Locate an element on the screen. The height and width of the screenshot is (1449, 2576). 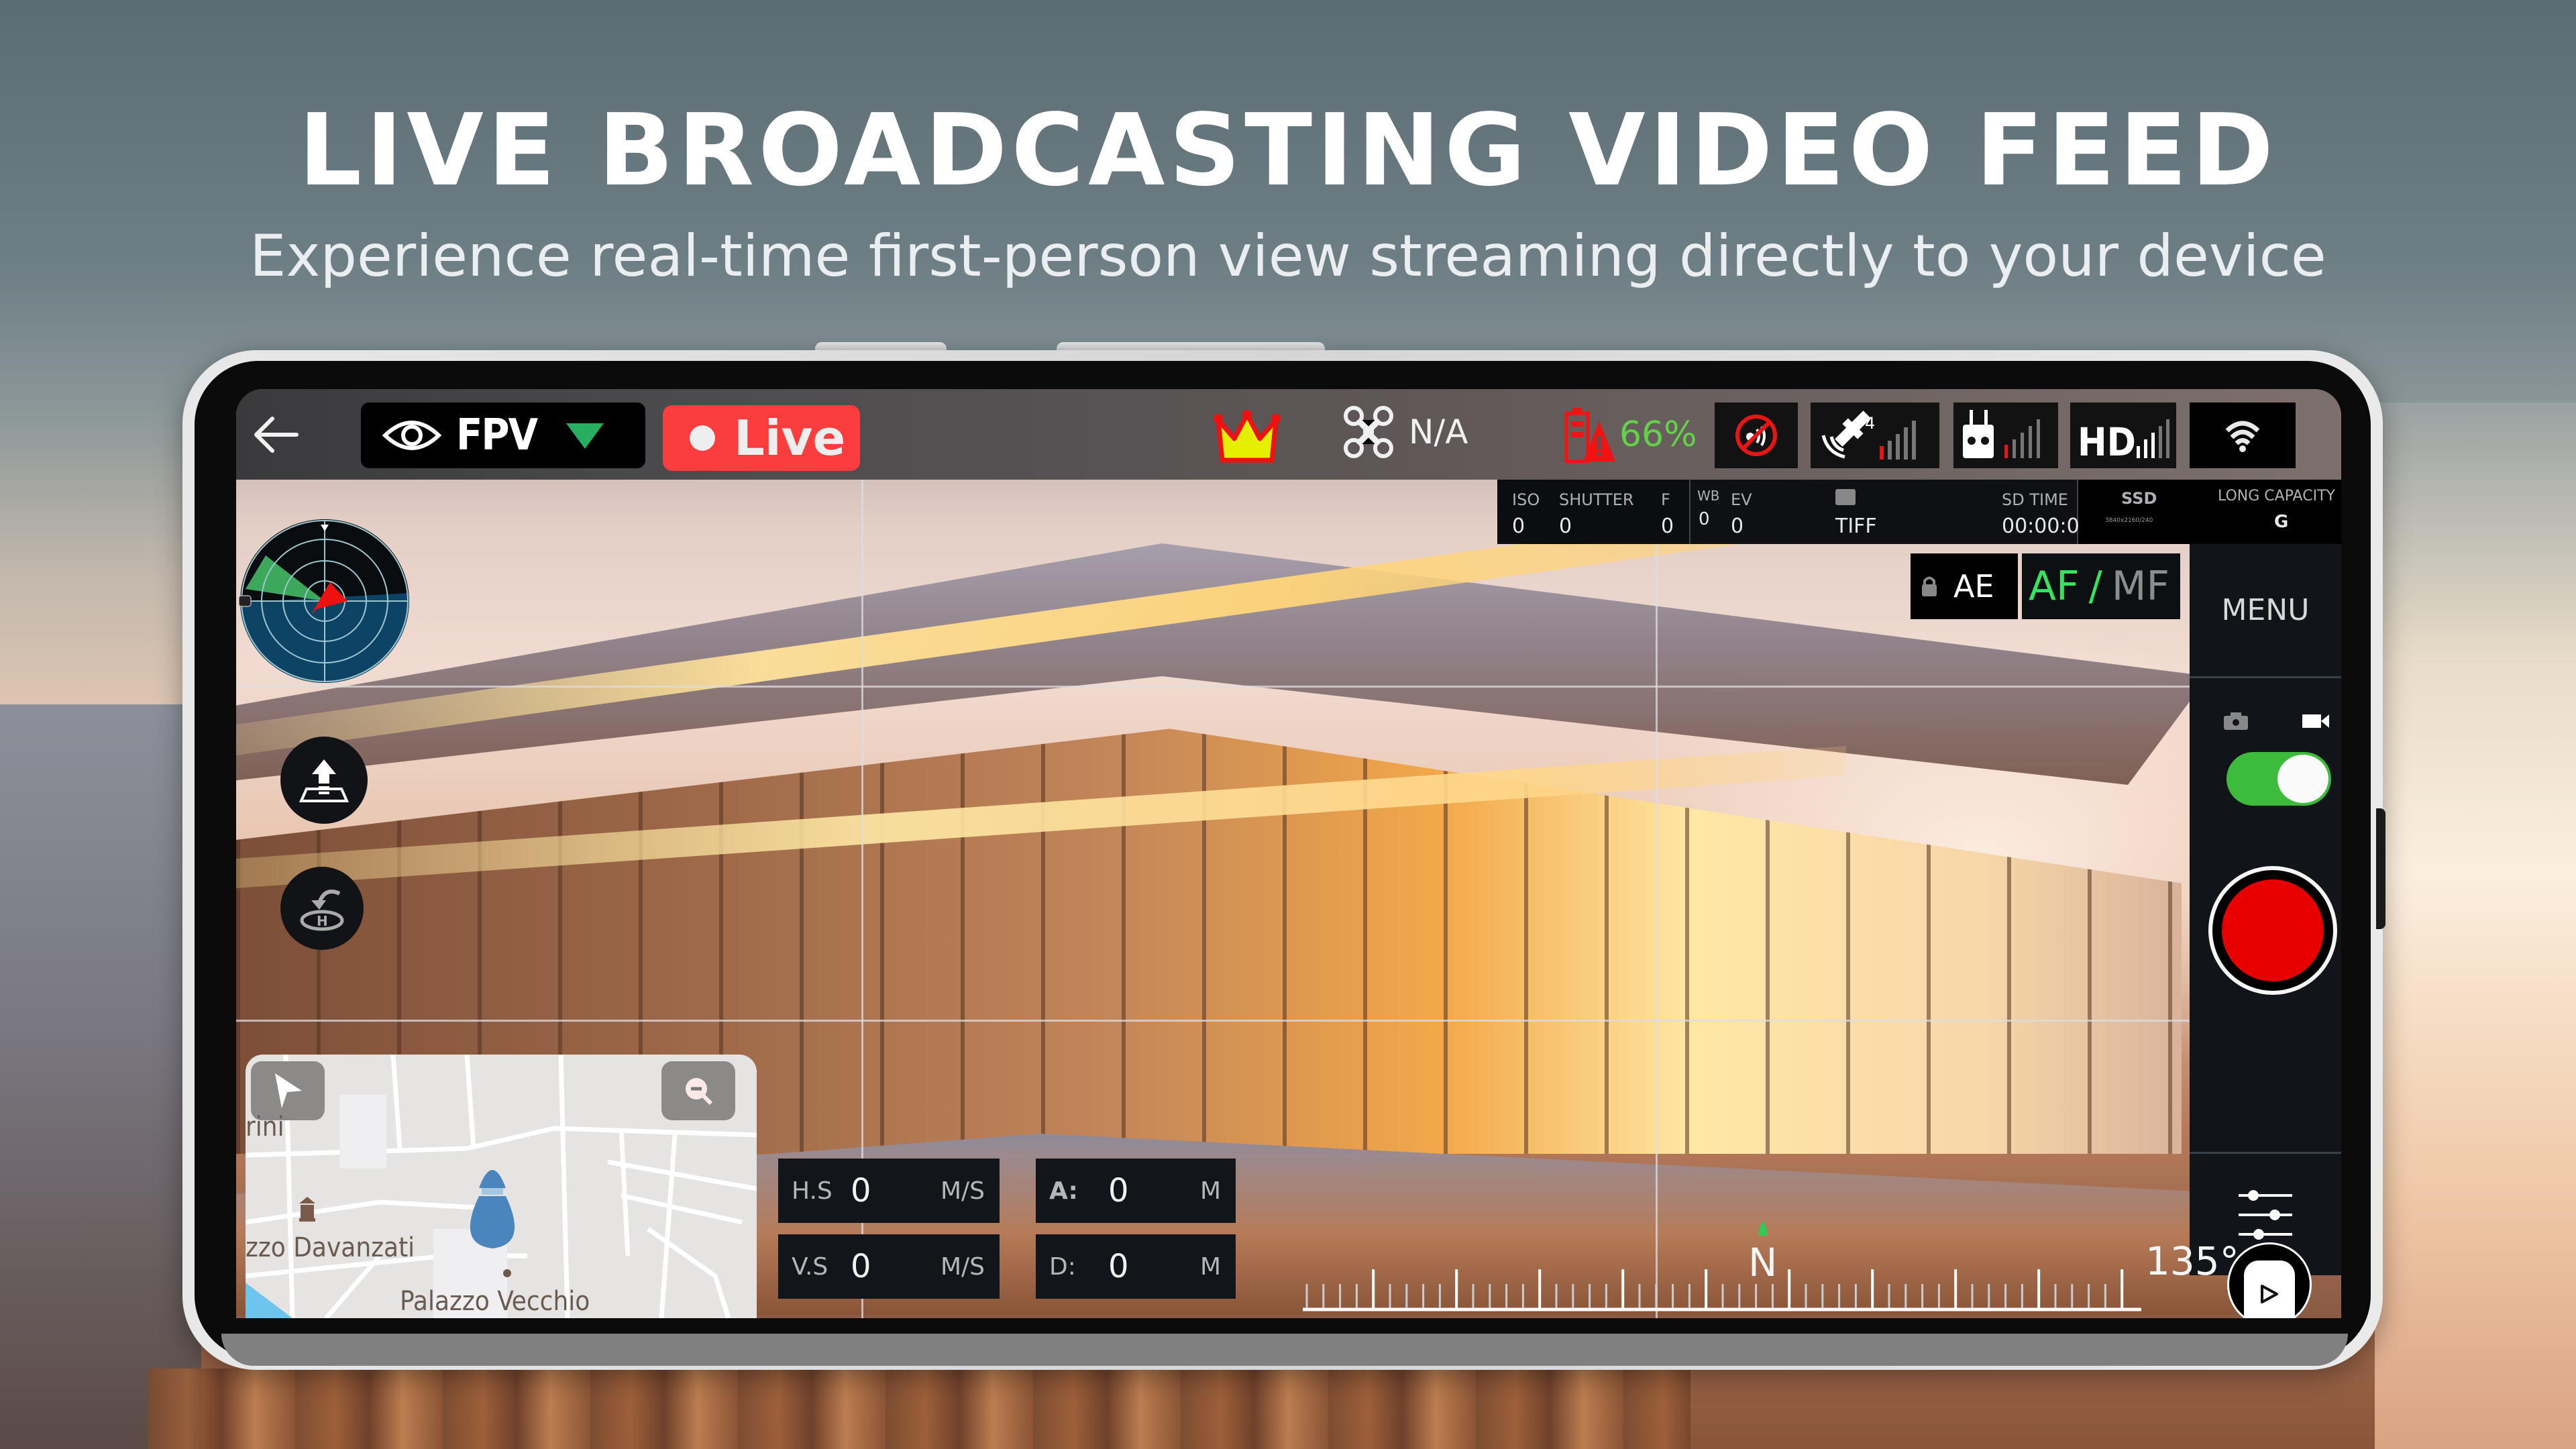
photo-video-toggle is located at coordinates (2278, 779).